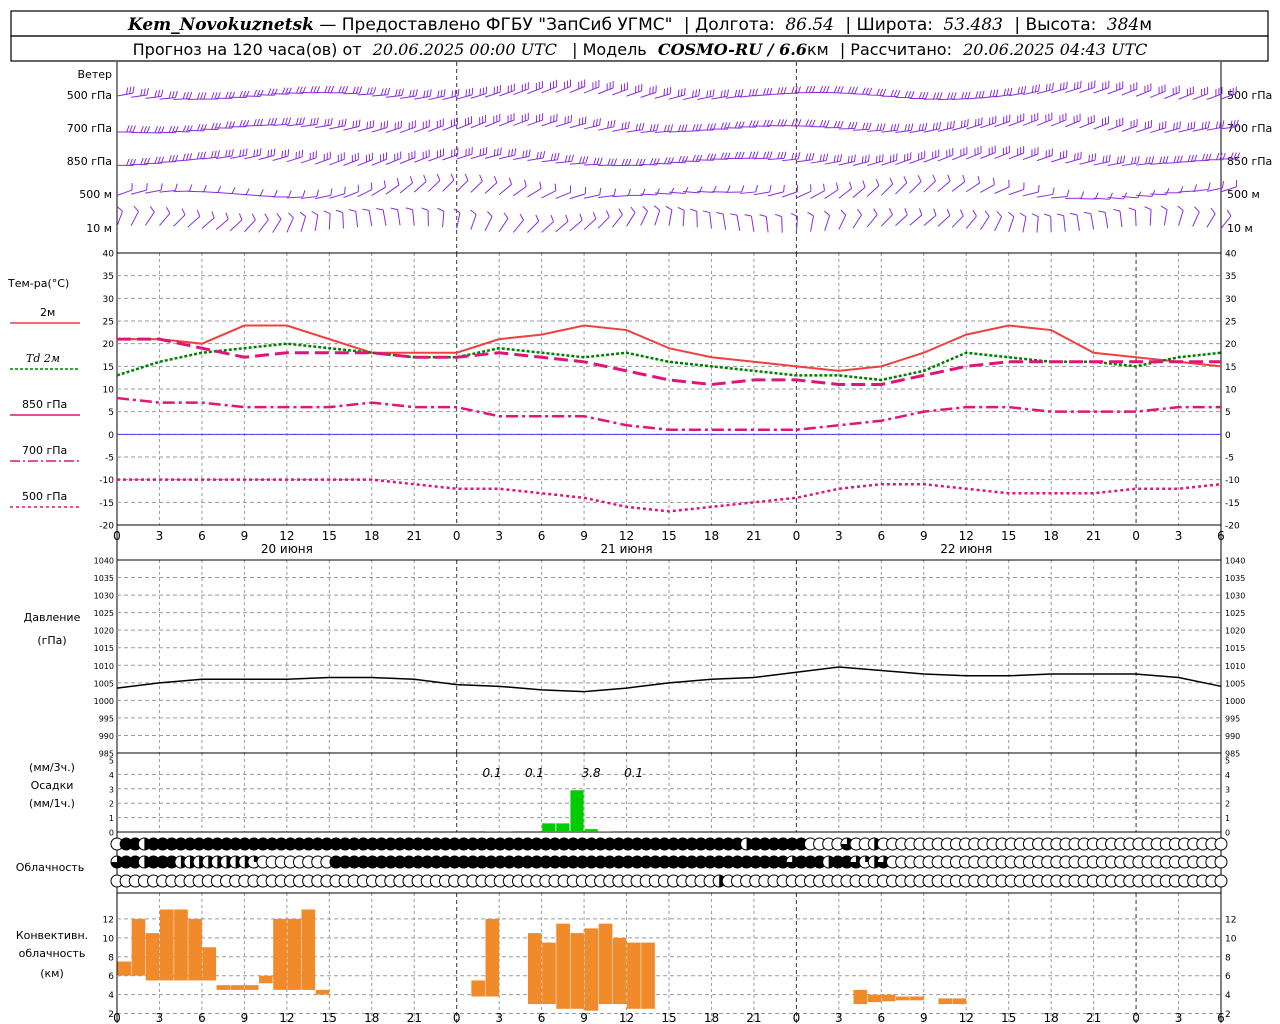 The image size is (1280, 1024). Describe the element at coordinates (1229, 459) in the screenshot. I see `ytick-right-temp: -5` at that location.